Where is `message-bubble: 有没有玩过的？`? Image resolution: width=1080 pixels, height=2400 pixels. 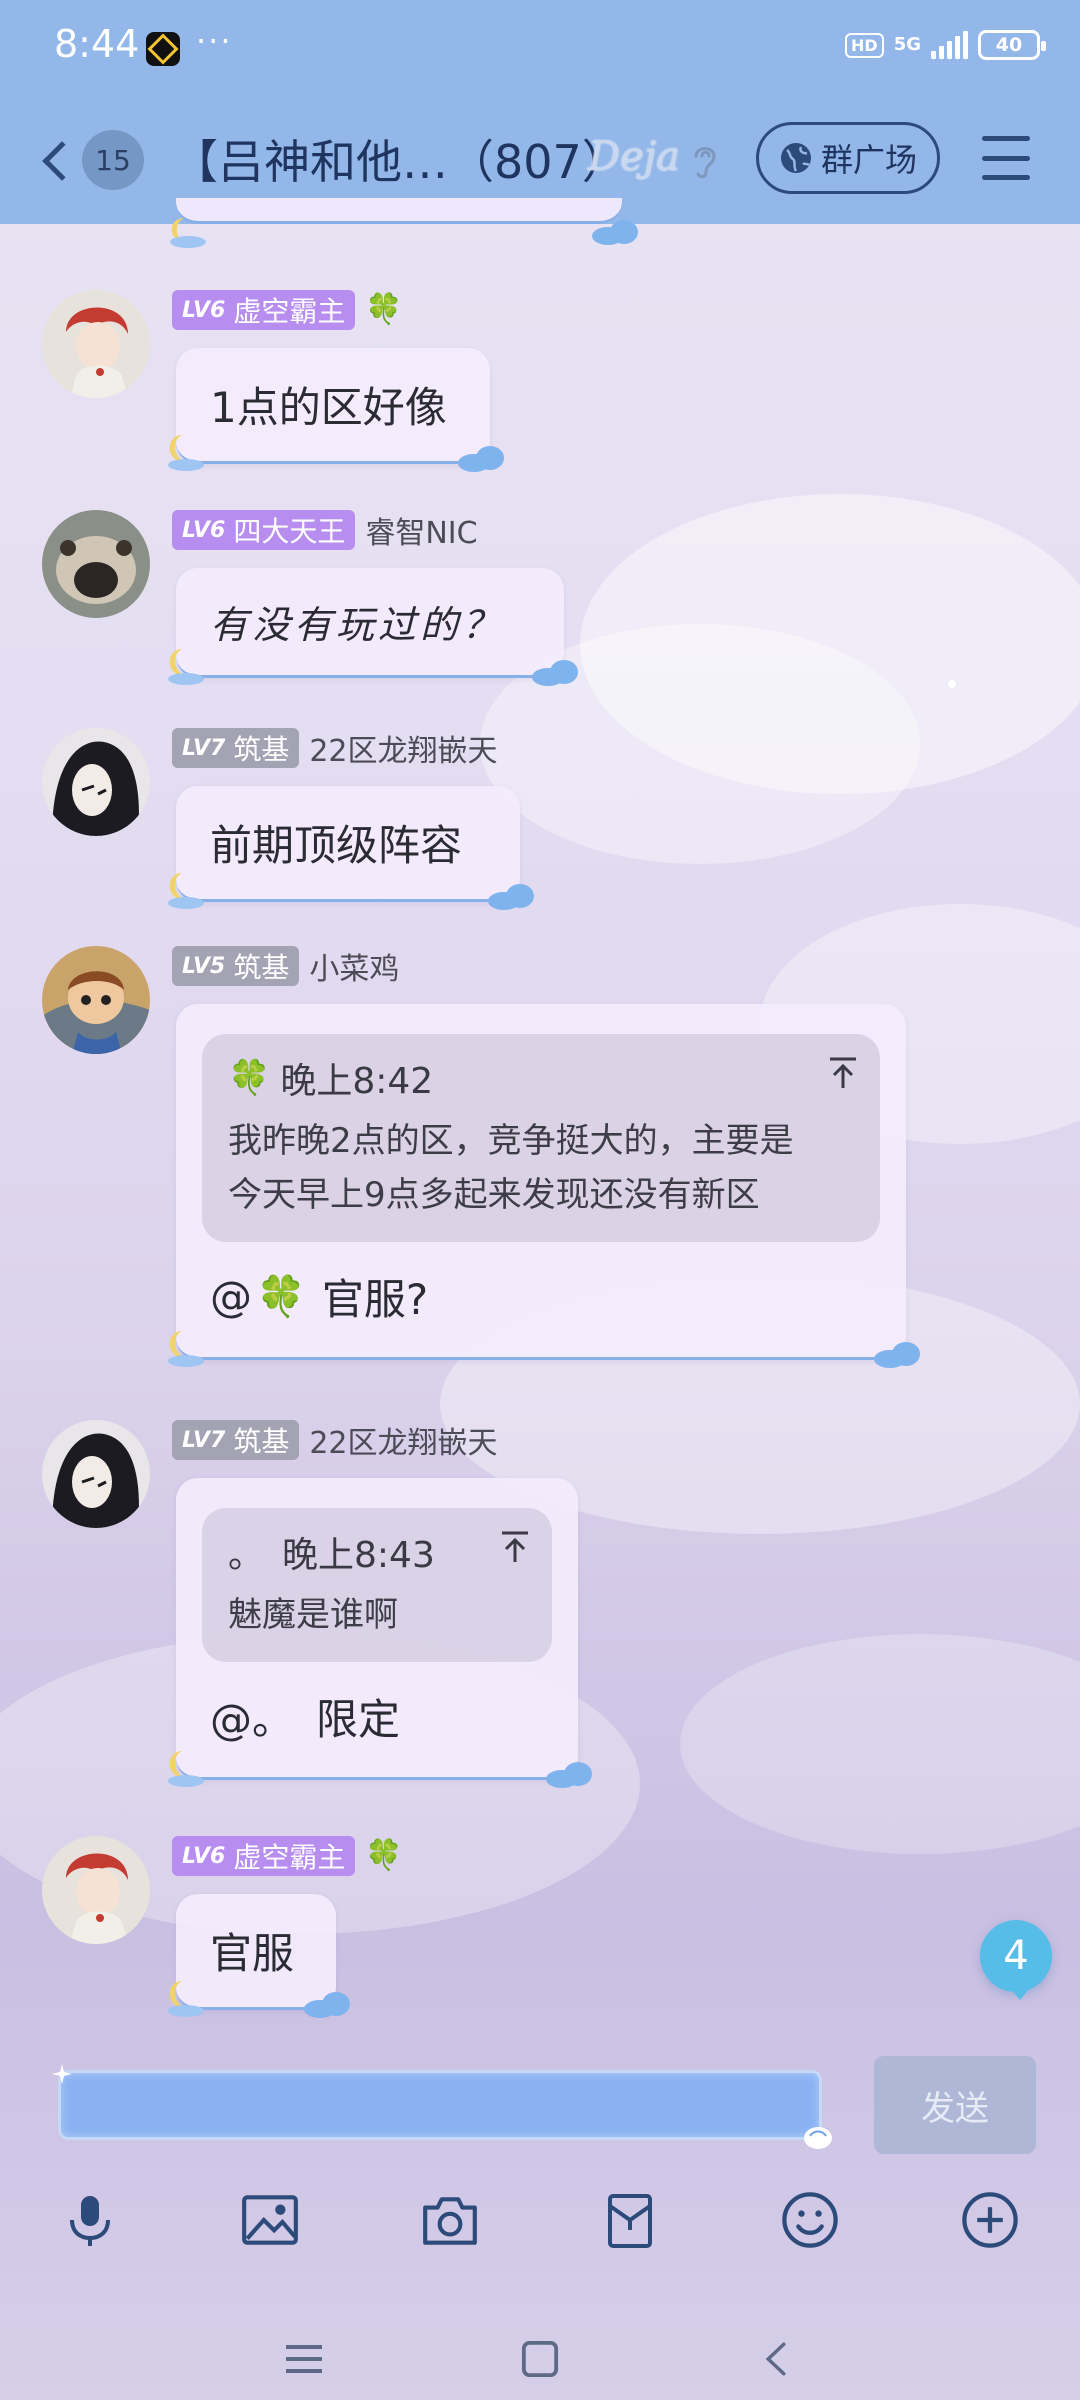
message-bubble: 有没有玩过的？ is located at coordinates (373, 627).